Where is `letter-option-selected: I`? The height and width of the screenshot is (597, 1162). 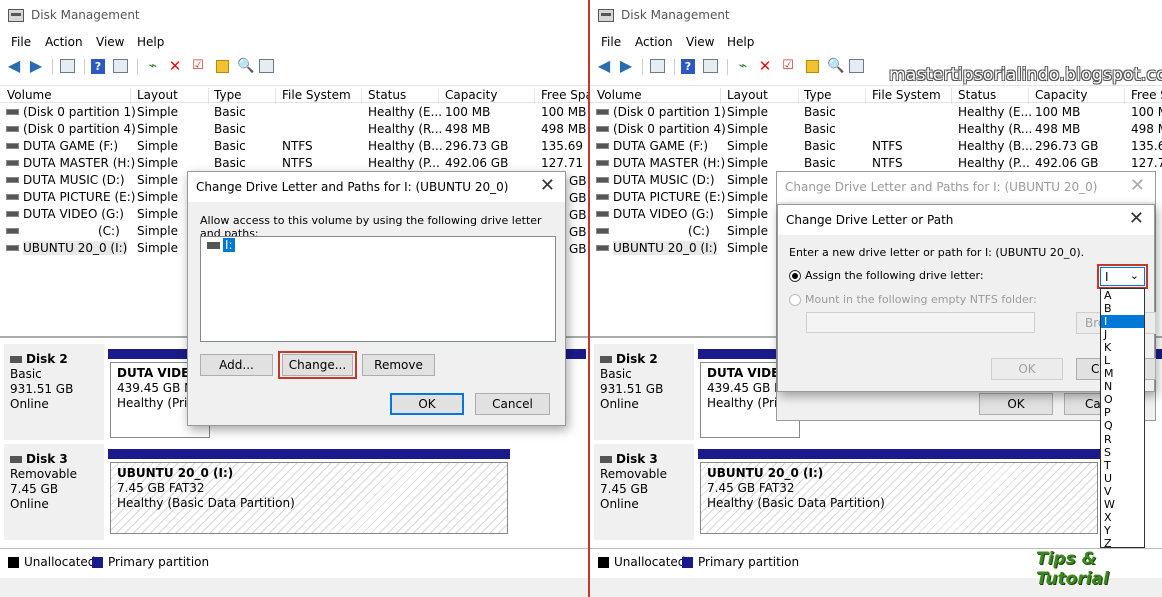 letter-option-selected: I is located at coordinates (1122, 322).